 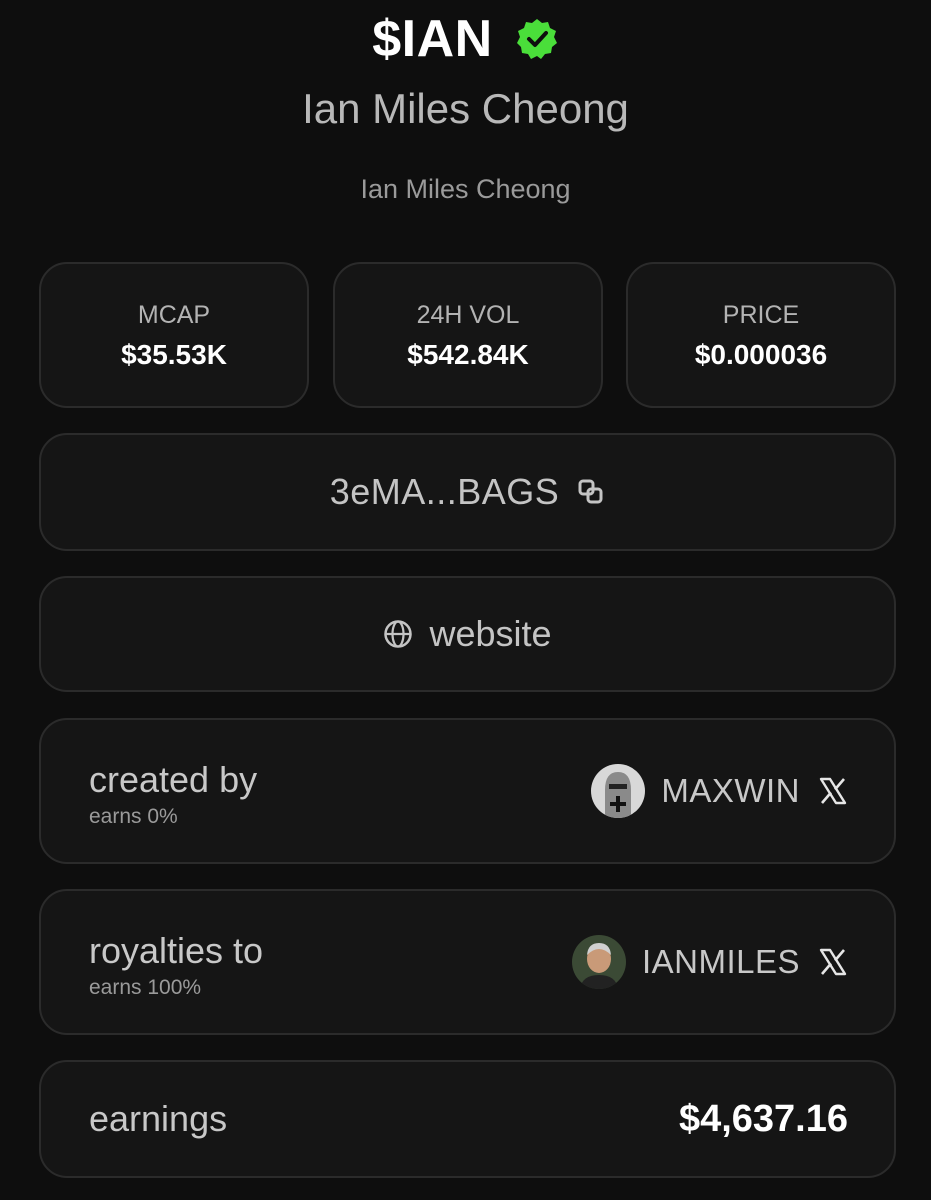 What do you see at coordinates (465, 108) in the screenshot?
I see `token-name: Ian Miles Cheong` at bounding box center [465, 108].